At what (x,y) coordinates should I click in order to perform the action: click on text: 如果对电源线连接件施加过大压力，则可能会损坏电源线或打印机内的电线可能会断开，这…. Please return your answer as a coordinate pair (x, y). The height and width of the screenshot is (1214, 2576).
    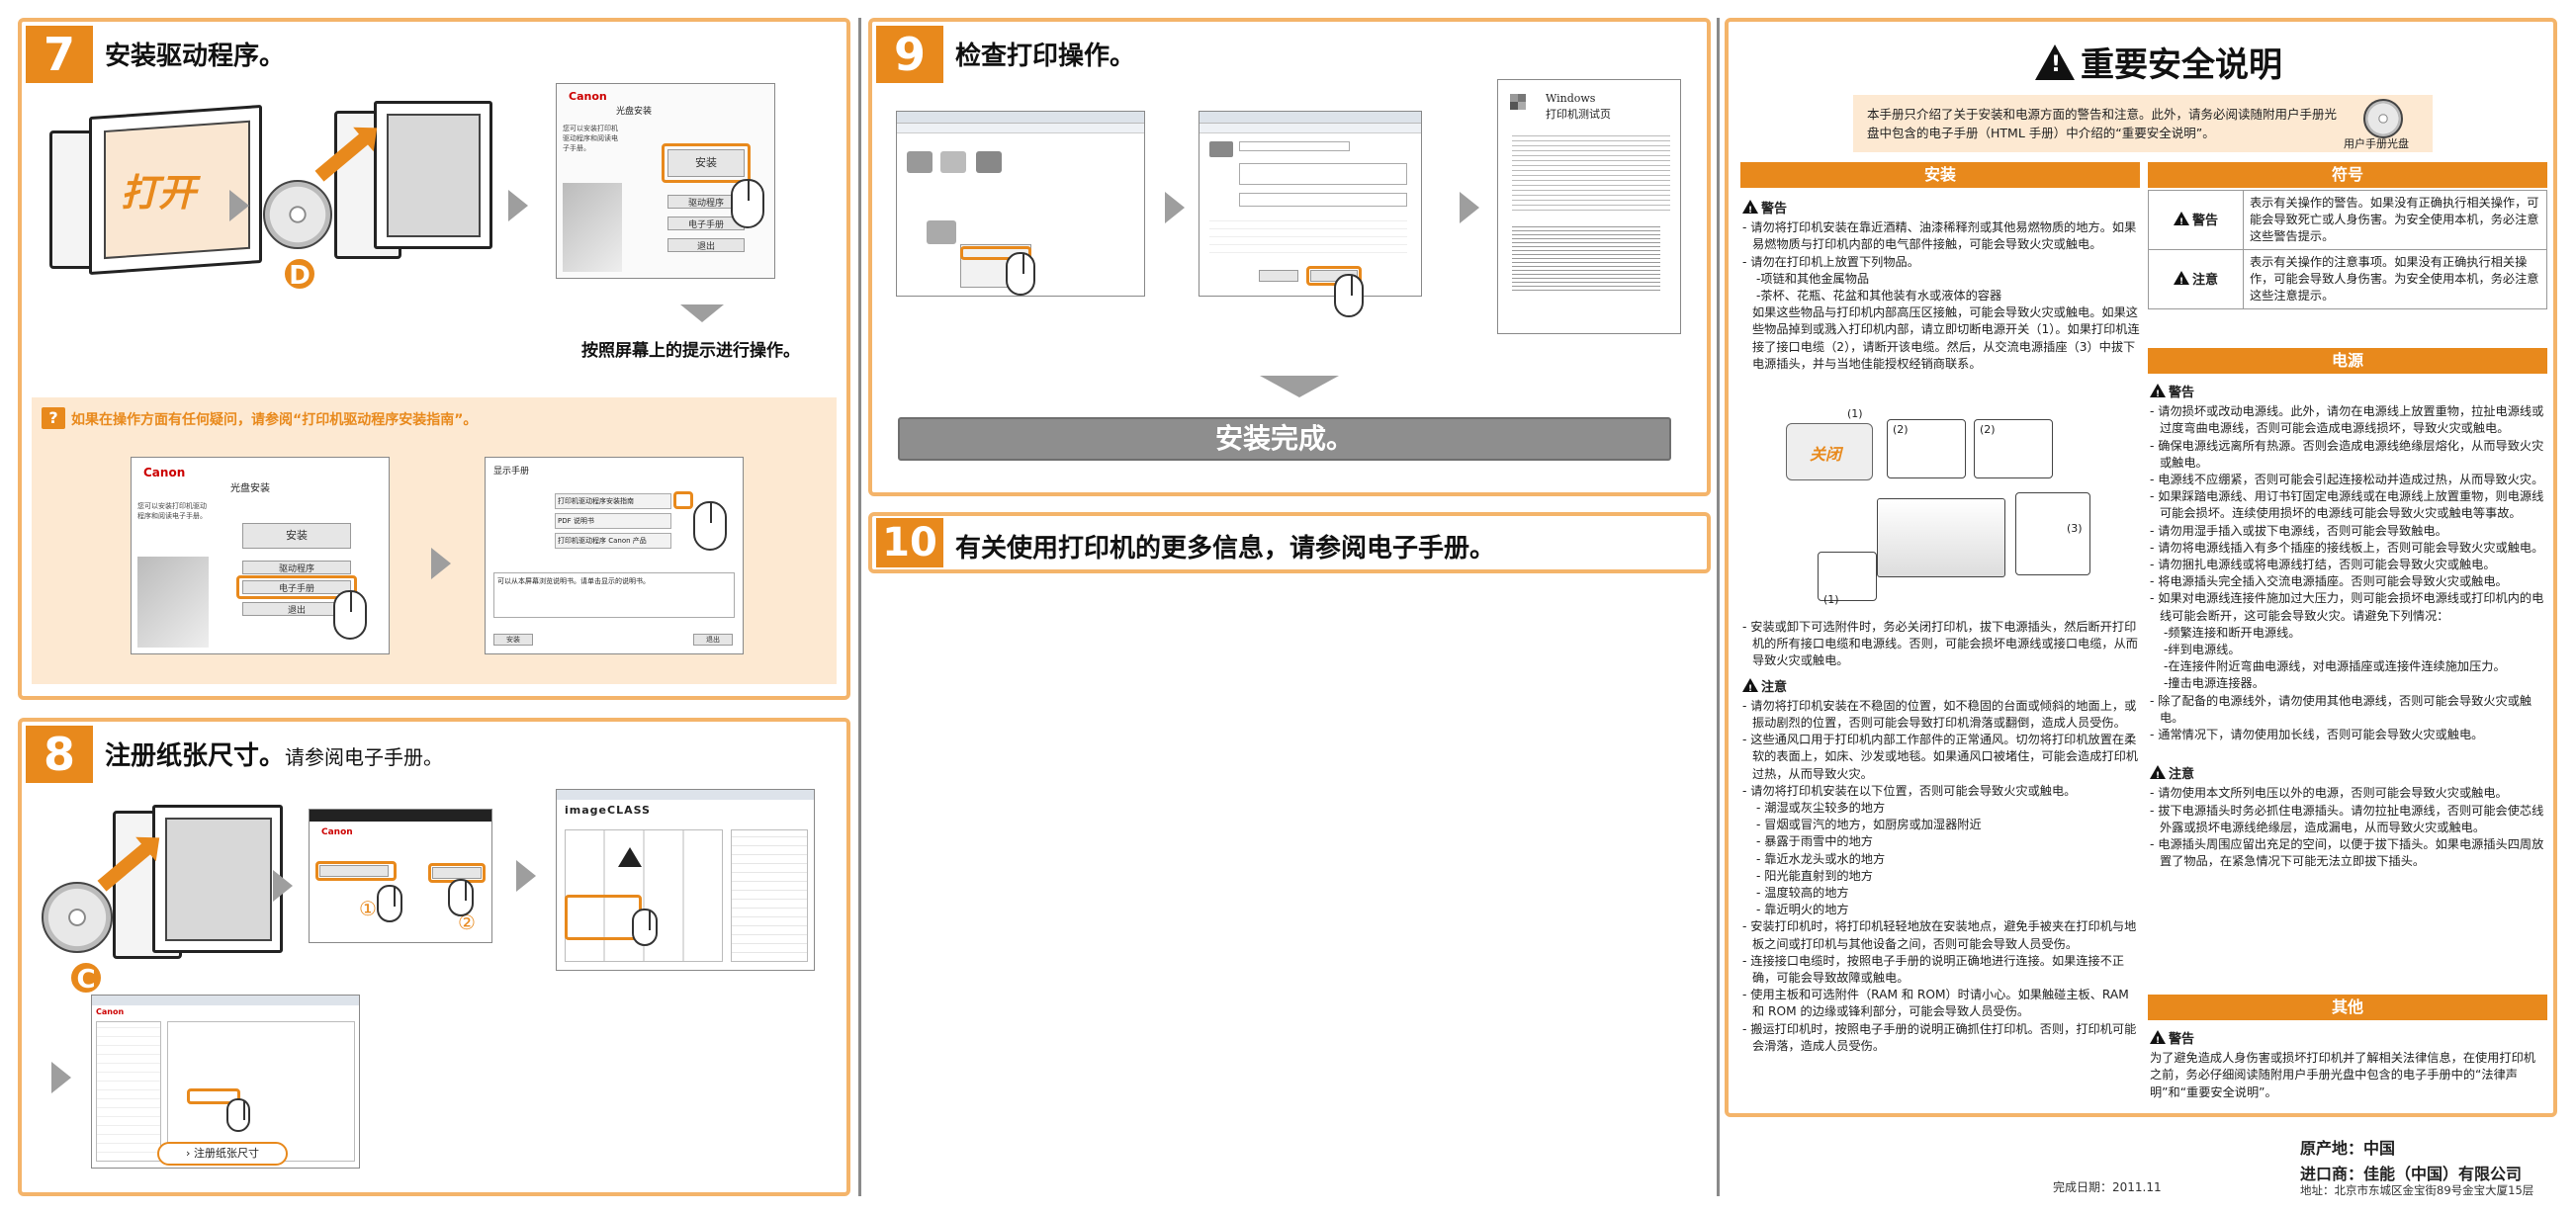
    Looking at the image, I should click on (2351, 607).